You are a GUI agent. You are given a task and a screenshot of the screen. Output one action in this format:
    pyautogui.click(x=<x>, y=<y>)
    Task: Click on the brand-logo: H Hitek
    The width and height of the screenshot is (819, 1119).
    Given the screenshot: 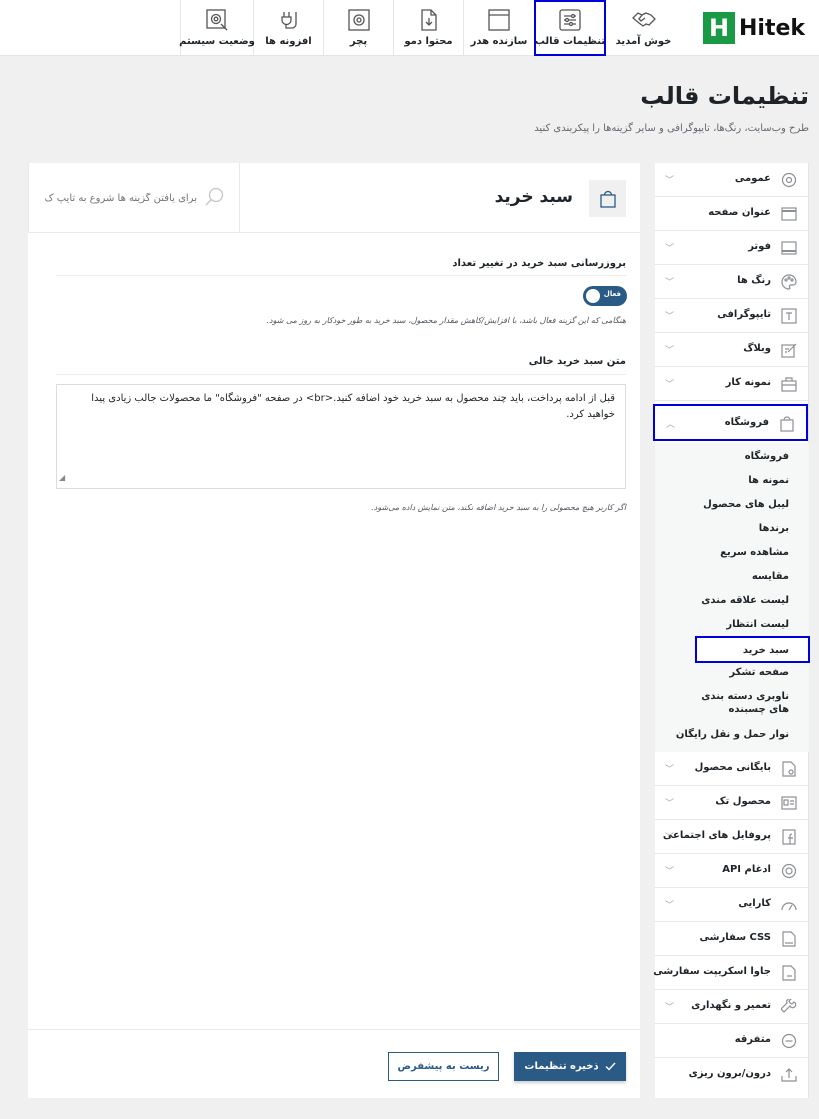 What is the action you would take?
    pyautogui.click(x=759, y=28)
    